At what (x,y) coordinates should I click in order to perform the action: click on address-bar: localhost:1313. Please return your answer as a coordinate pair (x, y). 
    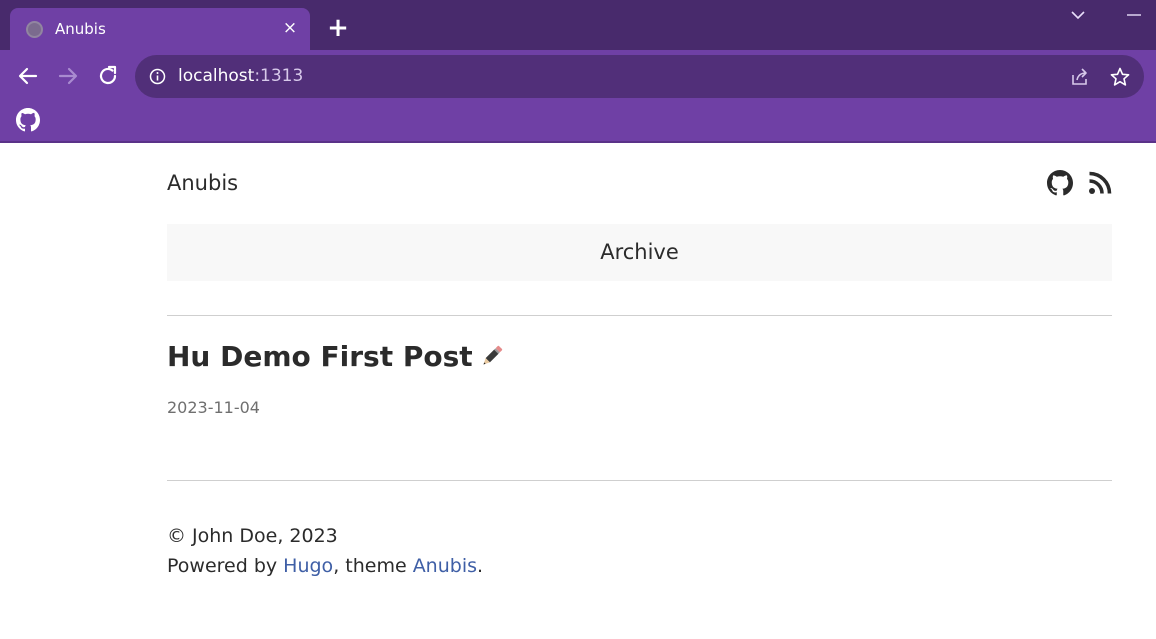
    Looking at the image, I should click on (639, 76).